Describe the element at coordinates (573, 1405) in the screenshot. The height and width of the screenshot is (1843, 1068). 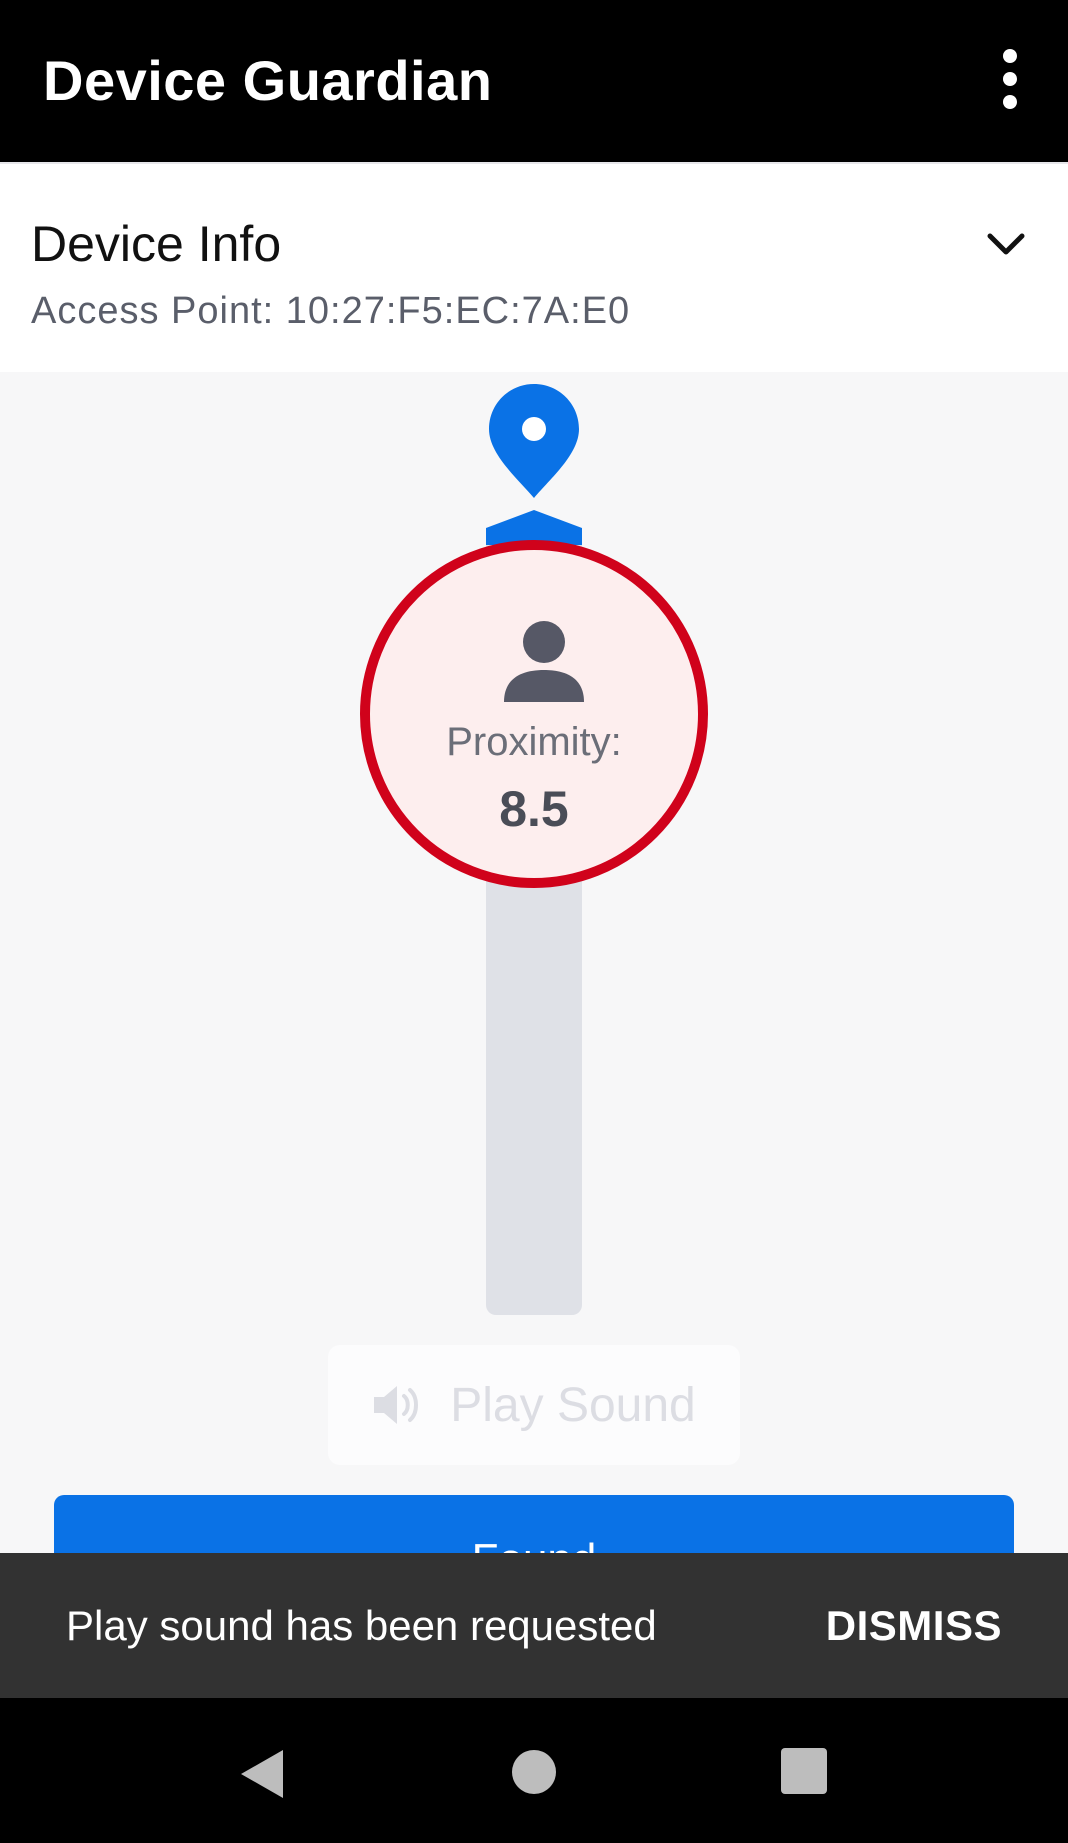
I see `play-sound-label: Play Sound` at that location.